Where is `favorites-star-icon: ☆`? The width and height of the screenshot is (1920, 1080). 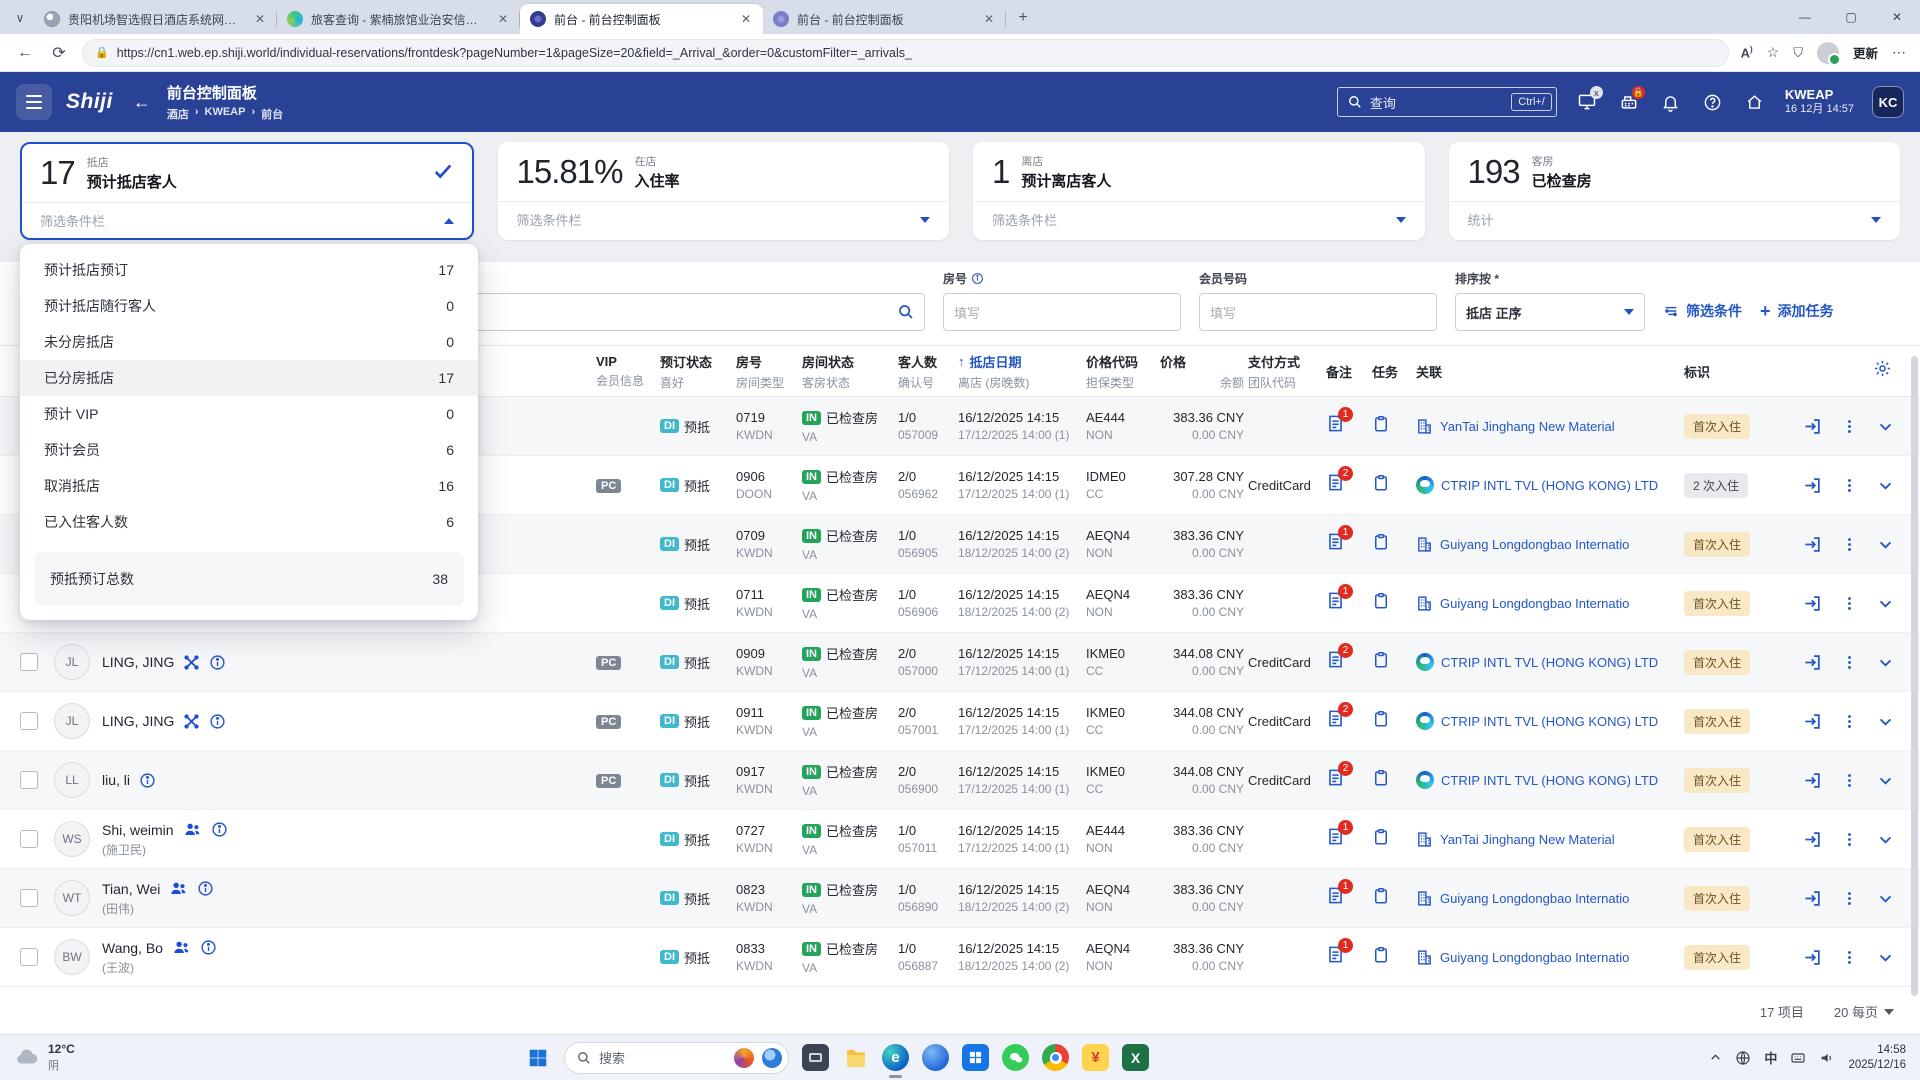
favorites-star-icon: ☆ is located at coordinates (1773, 52).